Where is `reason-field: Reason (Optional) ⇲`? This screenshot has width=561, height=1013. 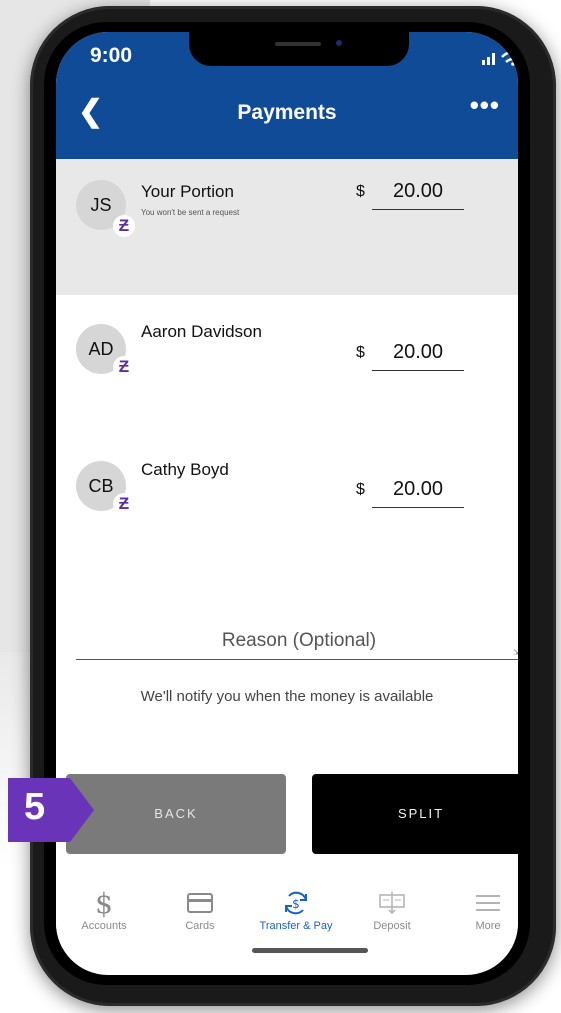
reason-field: Reason (Optional) ⇲ is located at coordinates (297, 642).